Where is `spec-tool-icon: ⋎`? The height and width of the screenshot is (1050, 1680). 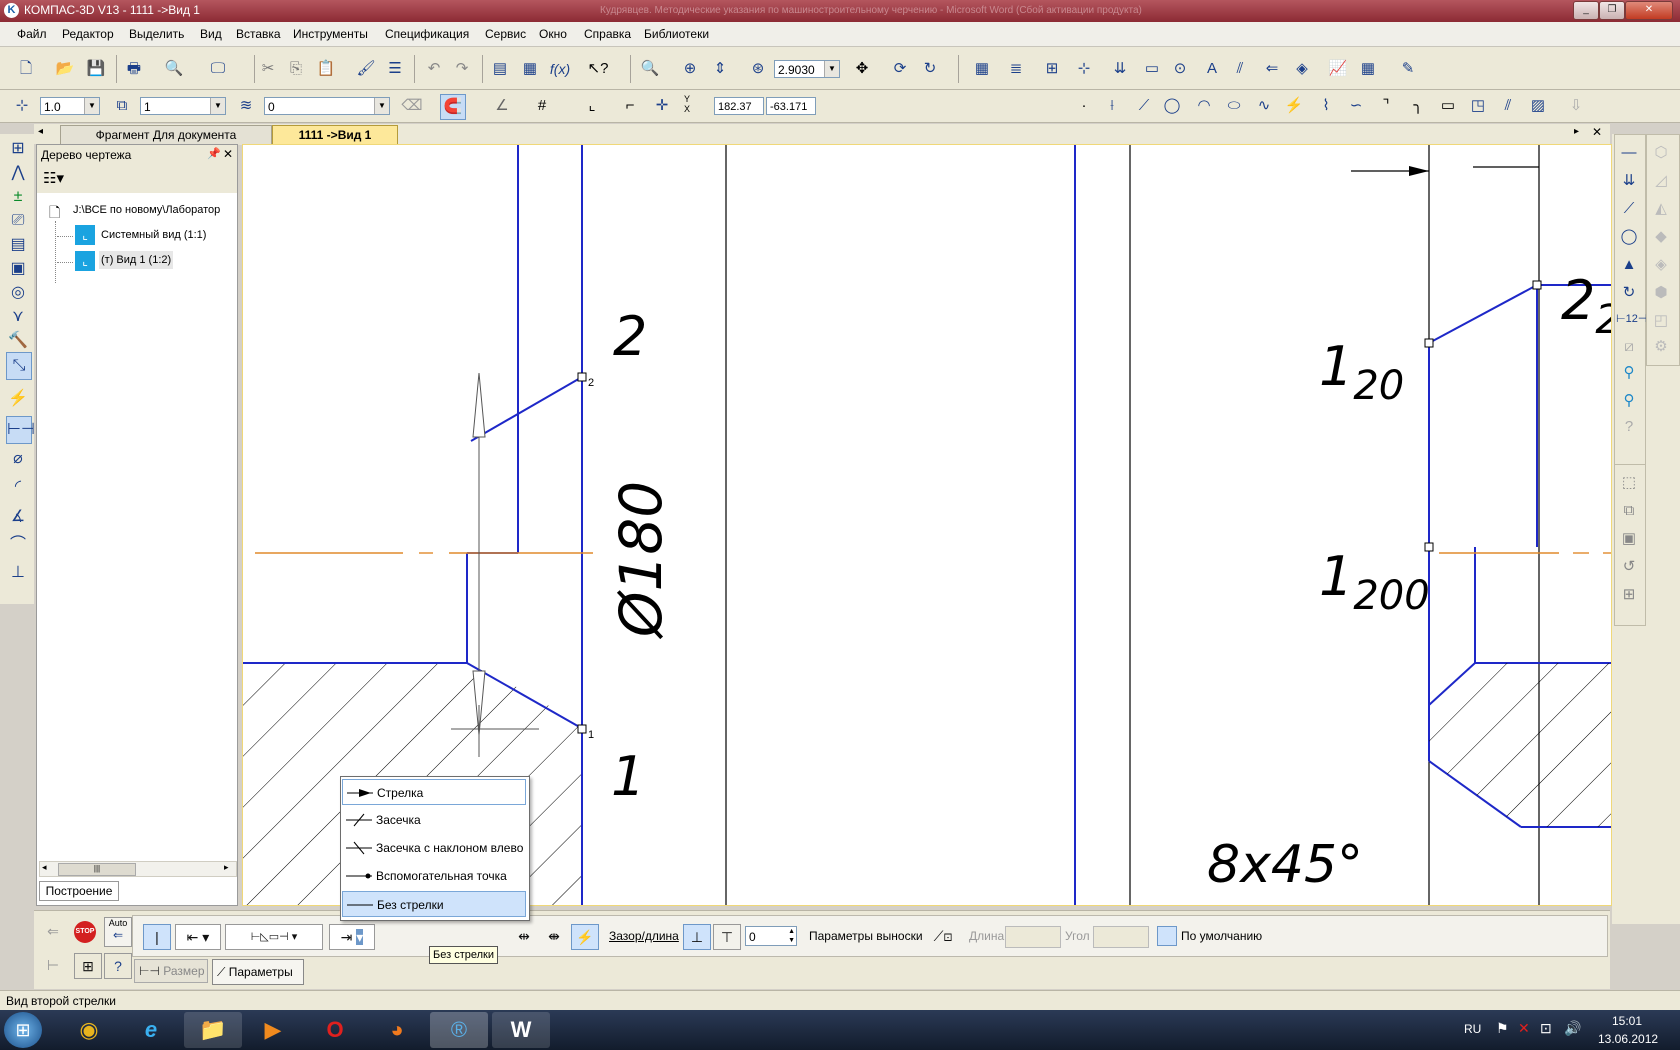
spec-tool-icon: ⋎ is located at coordinates (18, 317).